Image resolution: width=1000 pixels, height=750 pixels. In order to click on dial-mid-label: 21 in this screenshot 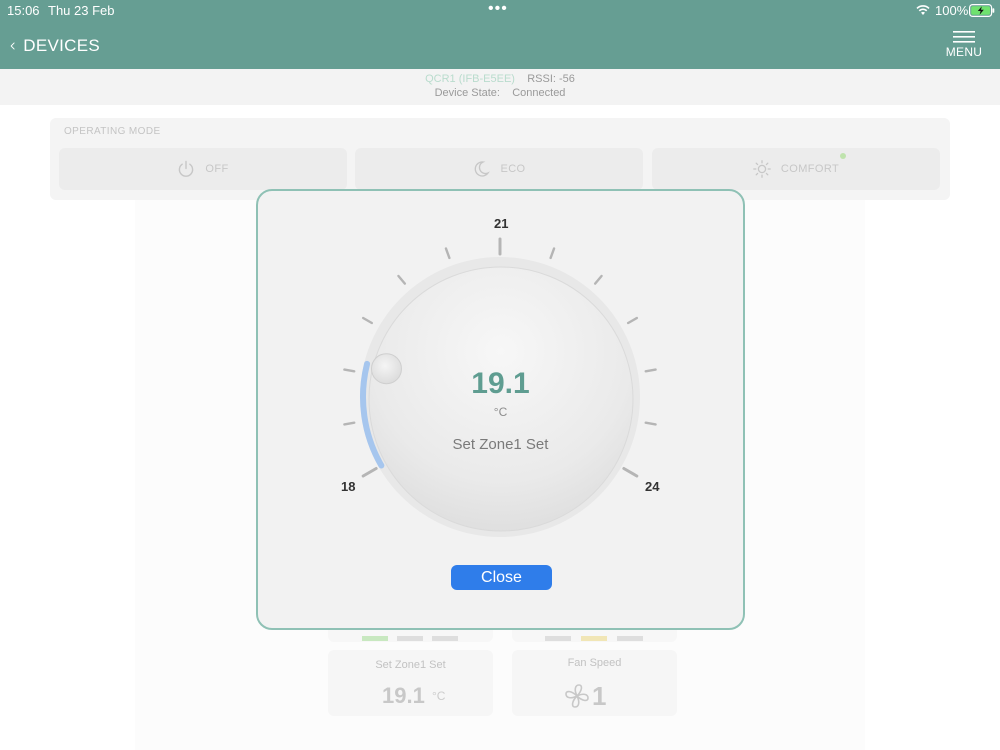, I will do `click(501, 223)`.